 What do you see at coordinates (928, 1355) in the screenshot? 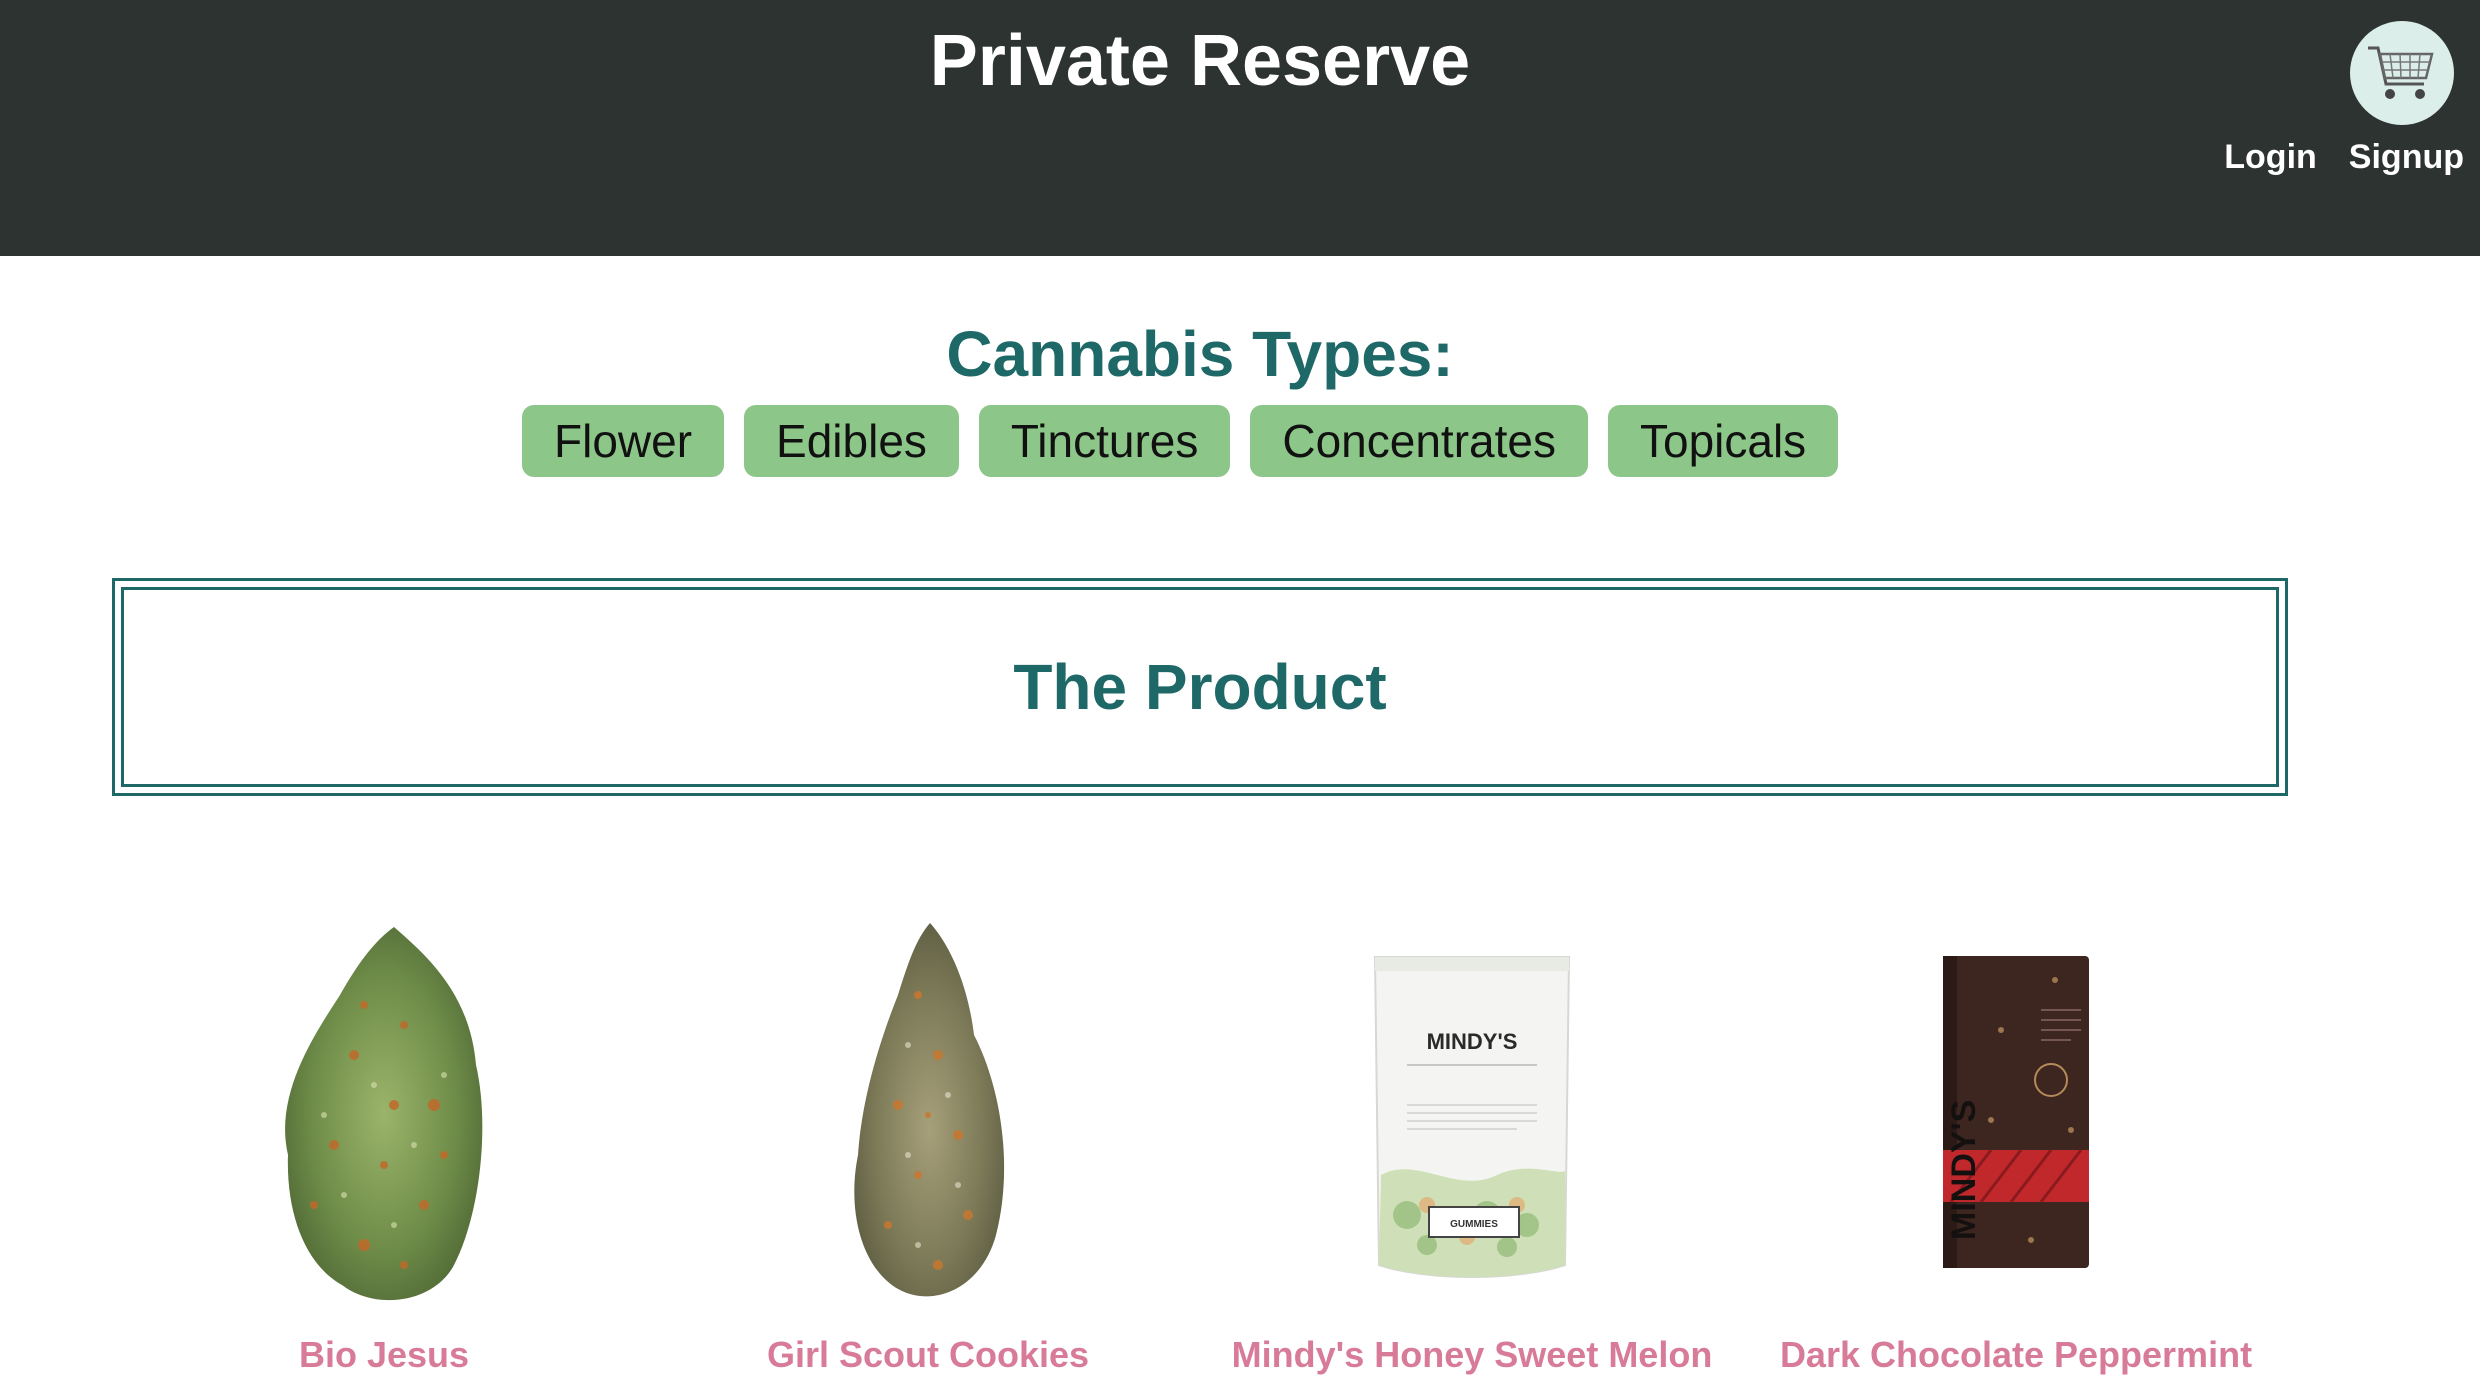
I see `product-name: Girl Scout Cookies` at bounding box center [928, 1355].